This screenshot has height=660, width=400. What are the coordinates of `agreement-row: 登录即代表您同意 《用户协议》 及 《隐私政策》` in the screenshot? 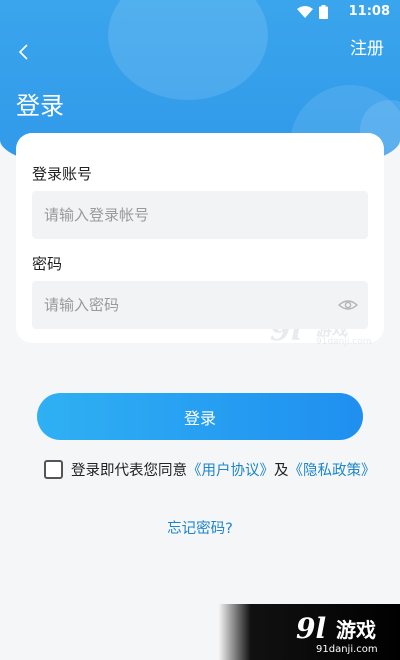 It's located at (210, 469).